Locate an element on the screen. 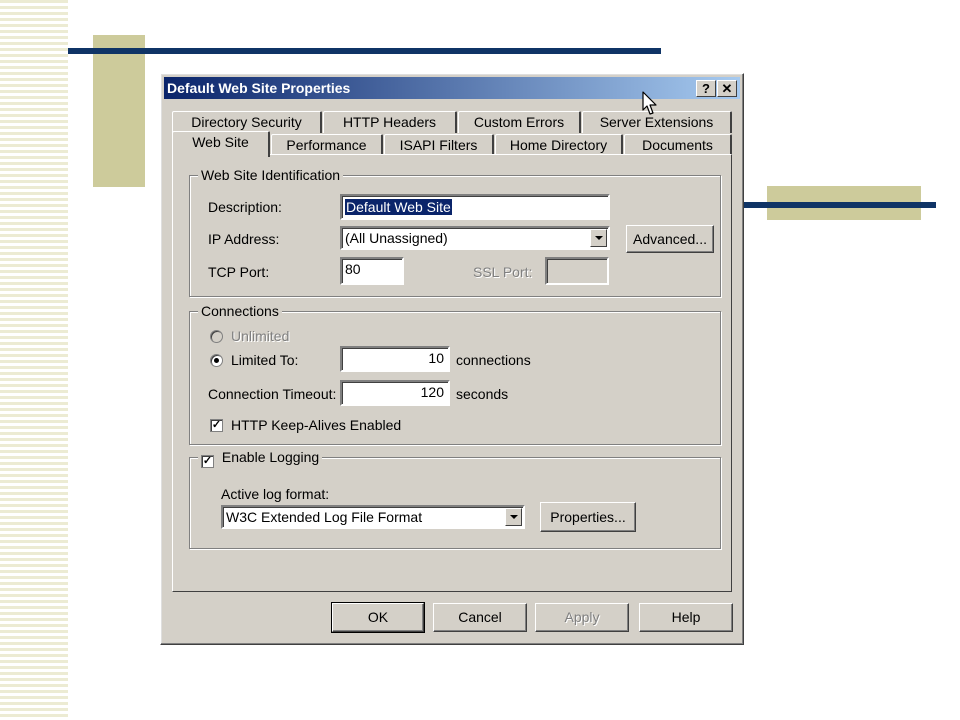 Image resolution: width=960 pixels, height=720 pixels. tab-performance: Performance is located at coordinates (327, 145).